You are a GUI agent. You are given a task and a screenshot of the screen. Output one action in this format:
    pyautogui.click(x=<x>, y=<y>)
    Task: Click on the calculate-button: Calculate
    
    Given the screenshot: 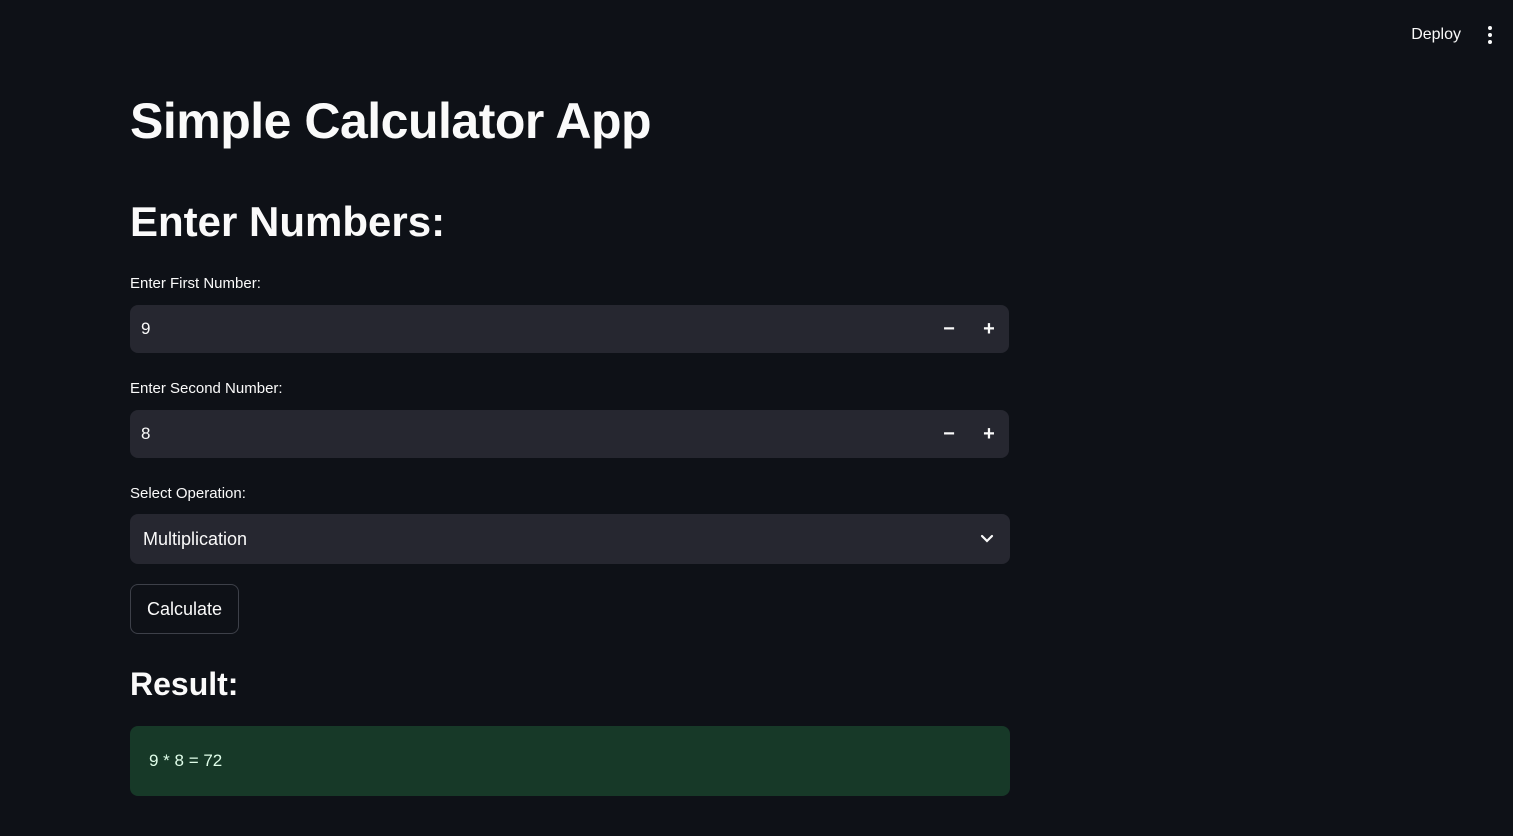 What is the action you would take?
    pyautogui.click(x=184, y=609)
    